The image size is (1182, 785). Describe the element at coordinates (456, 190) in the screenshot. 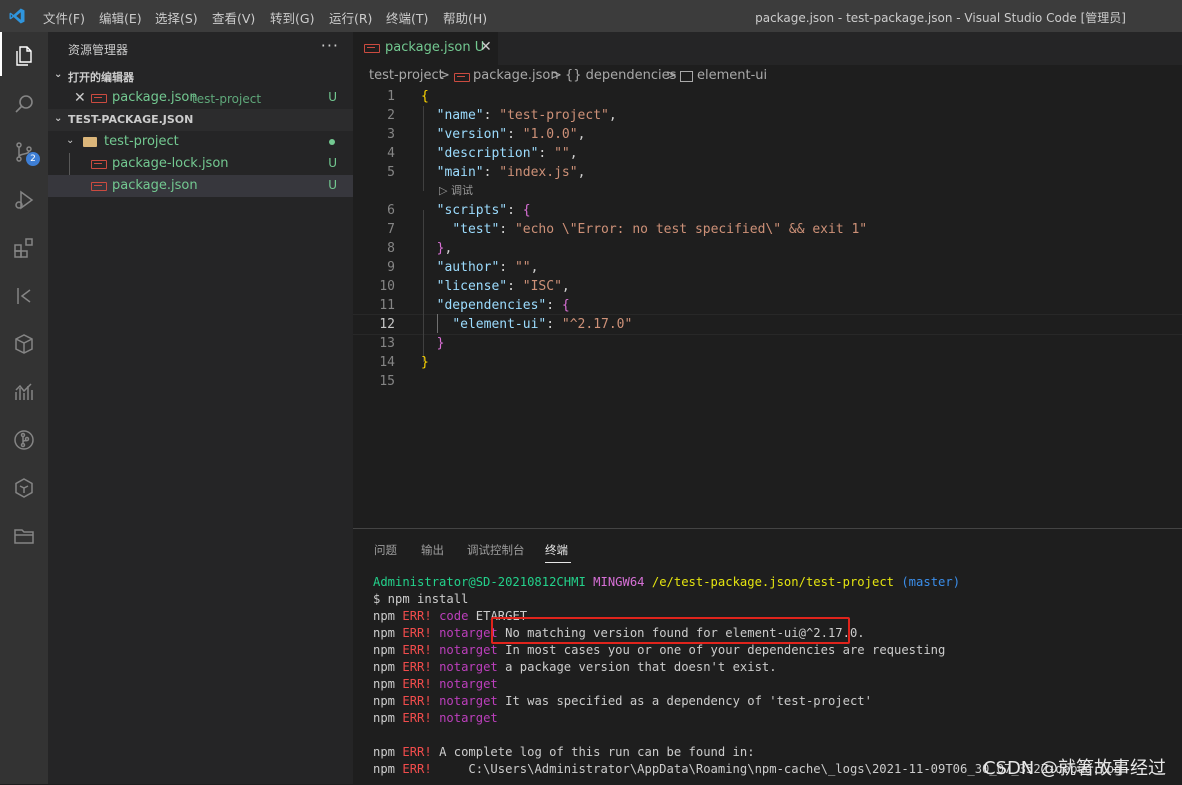

I see `codelens-debug: ▷ 调试` at that location.